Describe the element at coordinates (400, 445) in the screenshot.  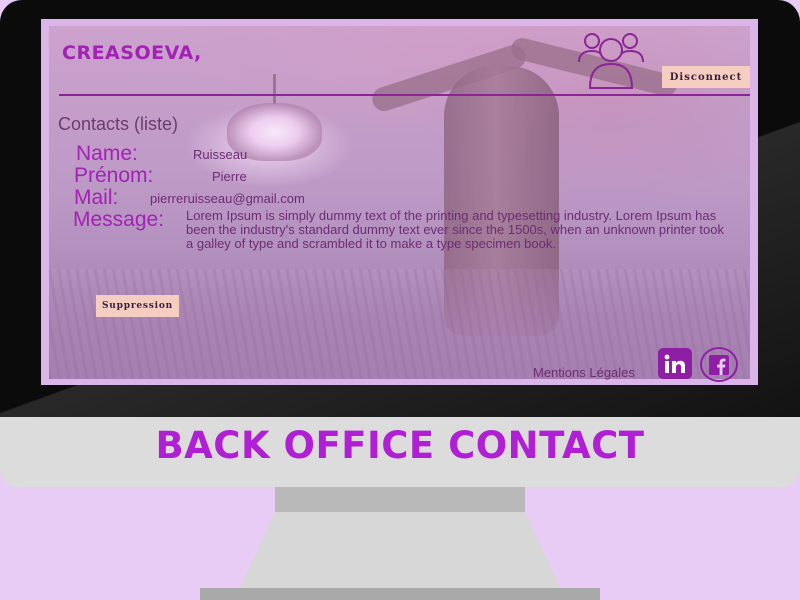
I see `banner-title: BACK OFFICE CONTACT` at that location.